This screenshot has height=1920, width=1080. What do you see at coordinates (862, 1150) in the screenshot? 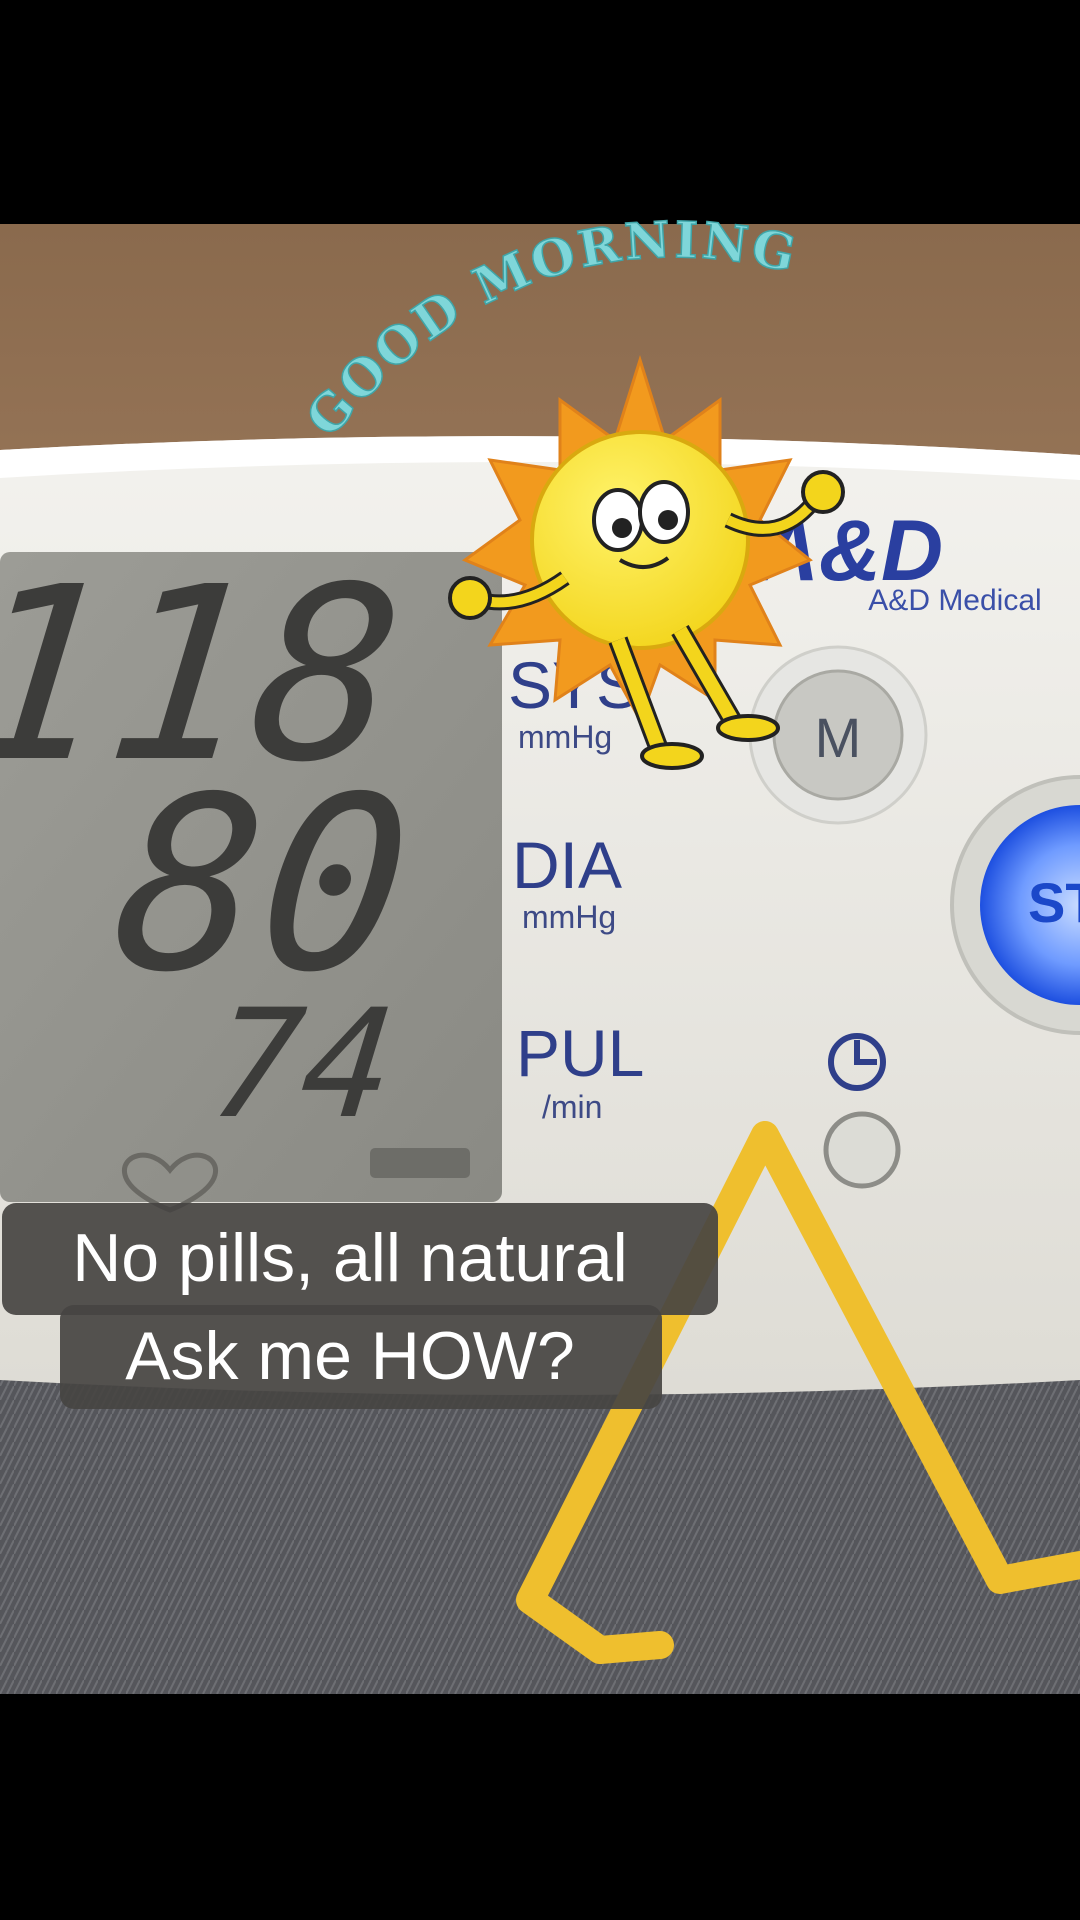
I see `timer-button` at bounding box center [862, 1150].